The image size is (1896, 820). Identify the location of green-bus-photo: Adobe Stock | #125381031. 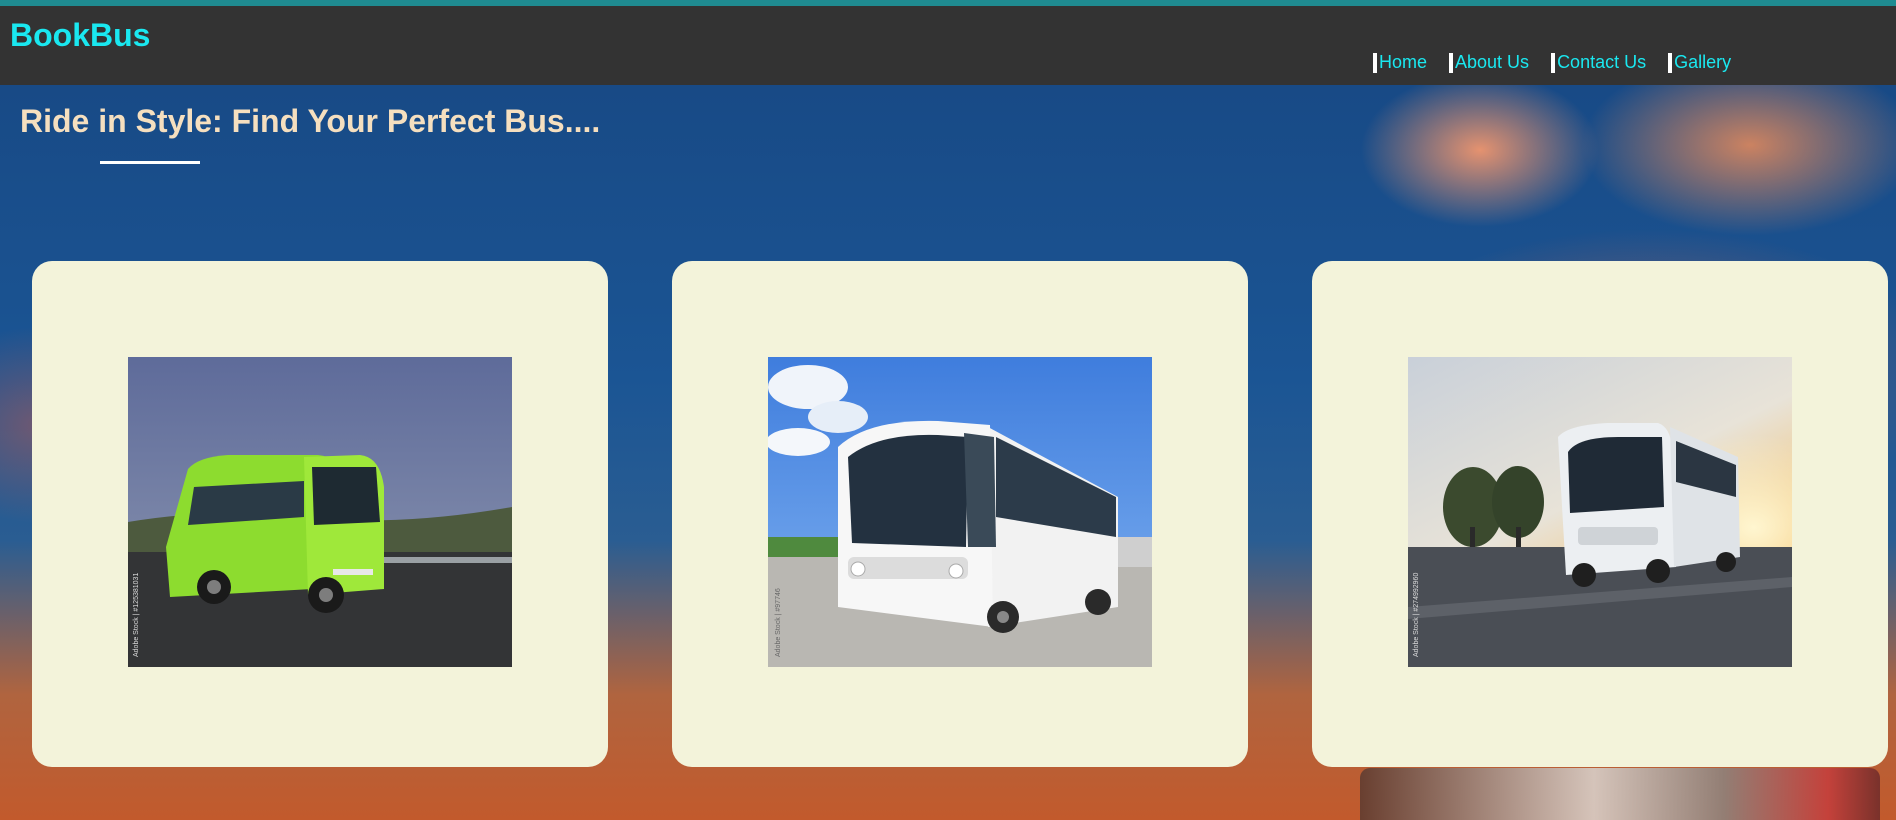
(320, 512).